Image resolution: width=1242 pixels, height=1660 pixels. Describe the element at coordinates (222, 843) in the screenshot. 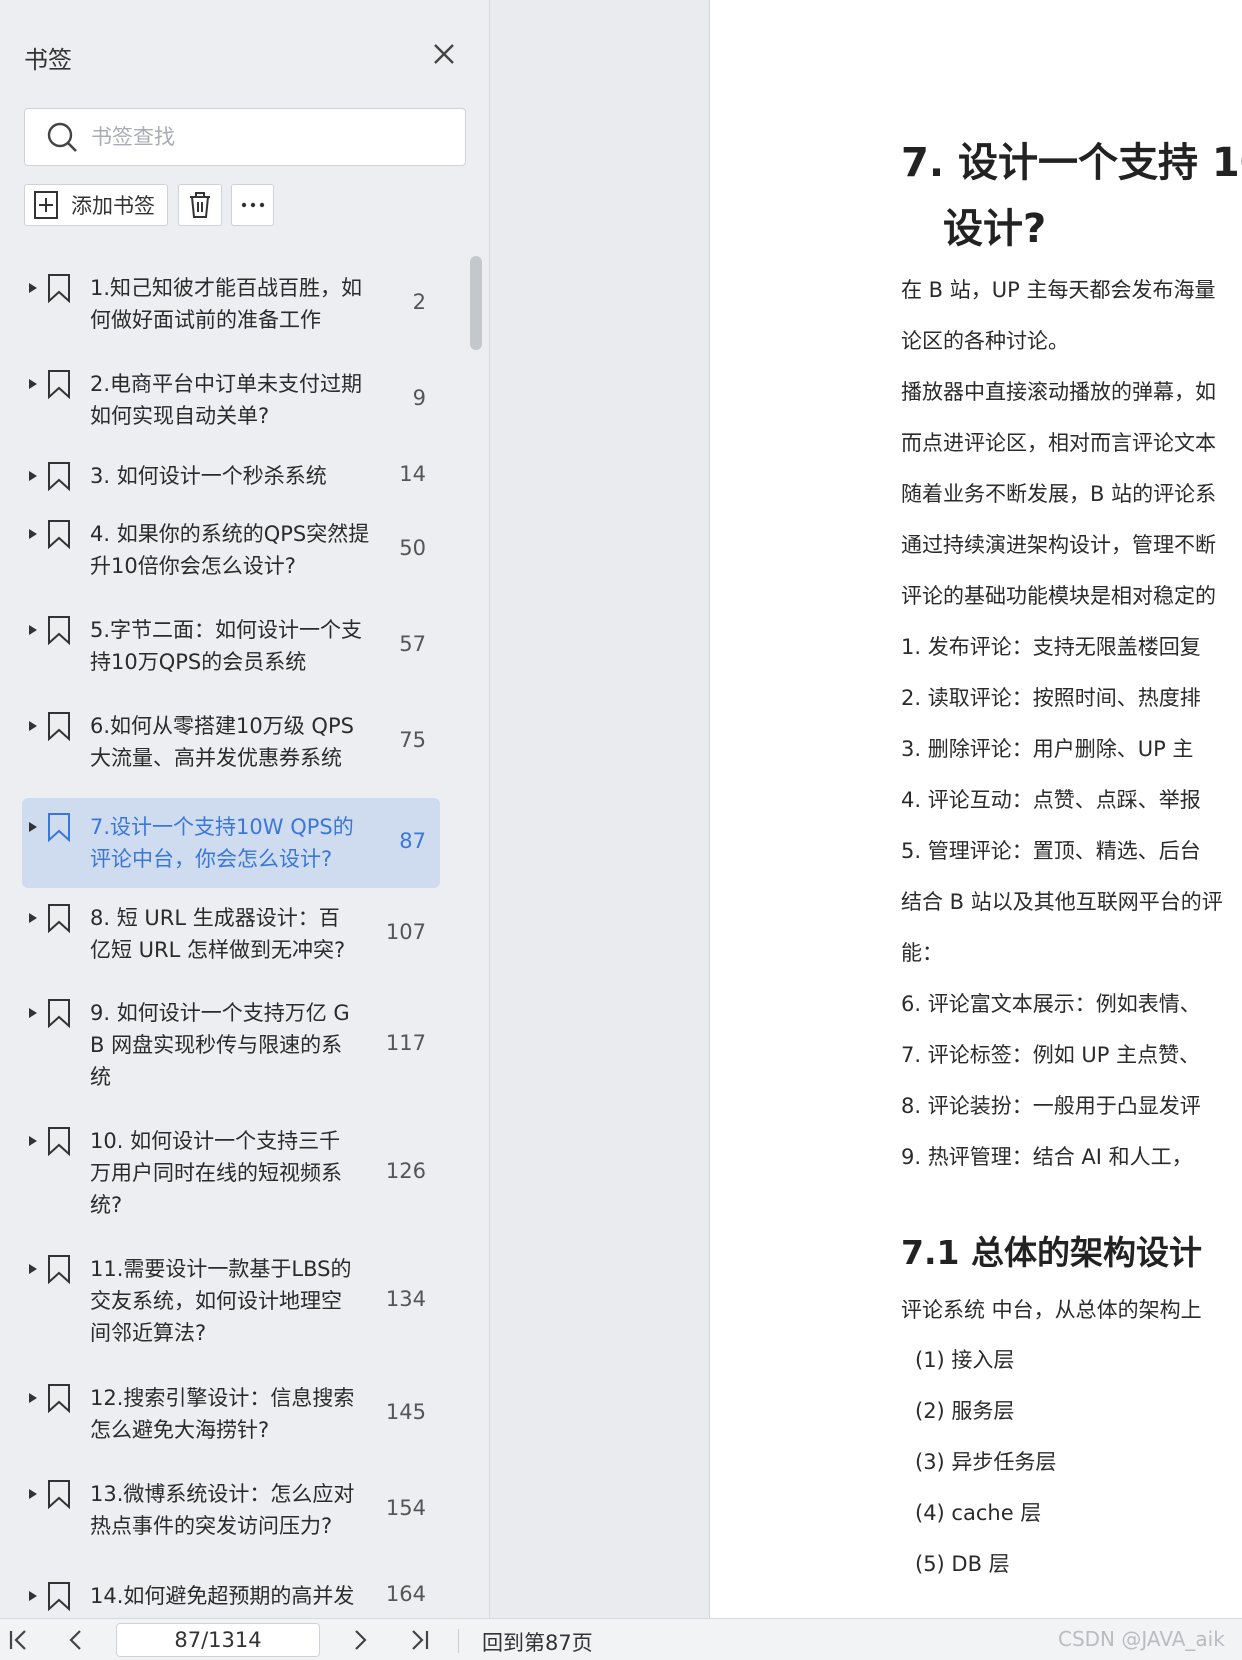

I see `bookmark-title: 7.设计一个支持10W QPS的 评论中台，你会怎么设计?` at that location.